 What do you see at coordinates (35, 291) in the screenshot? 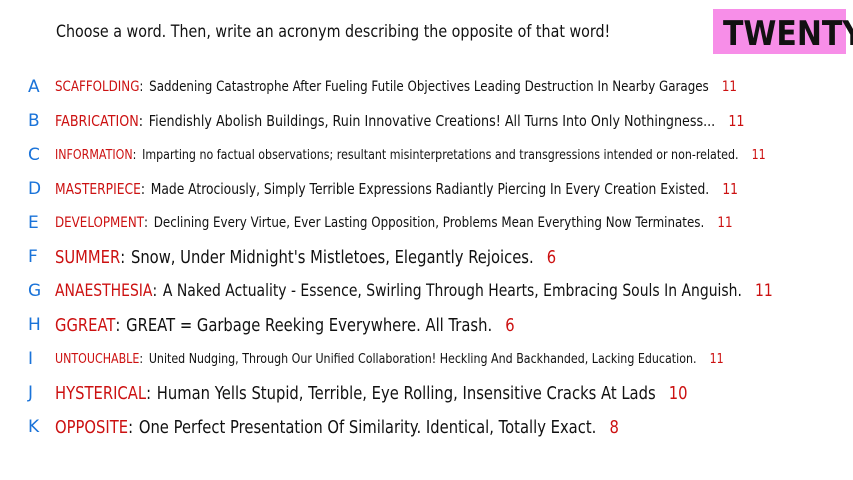
I see `row-letter: G` at bounding box center [35, 291].